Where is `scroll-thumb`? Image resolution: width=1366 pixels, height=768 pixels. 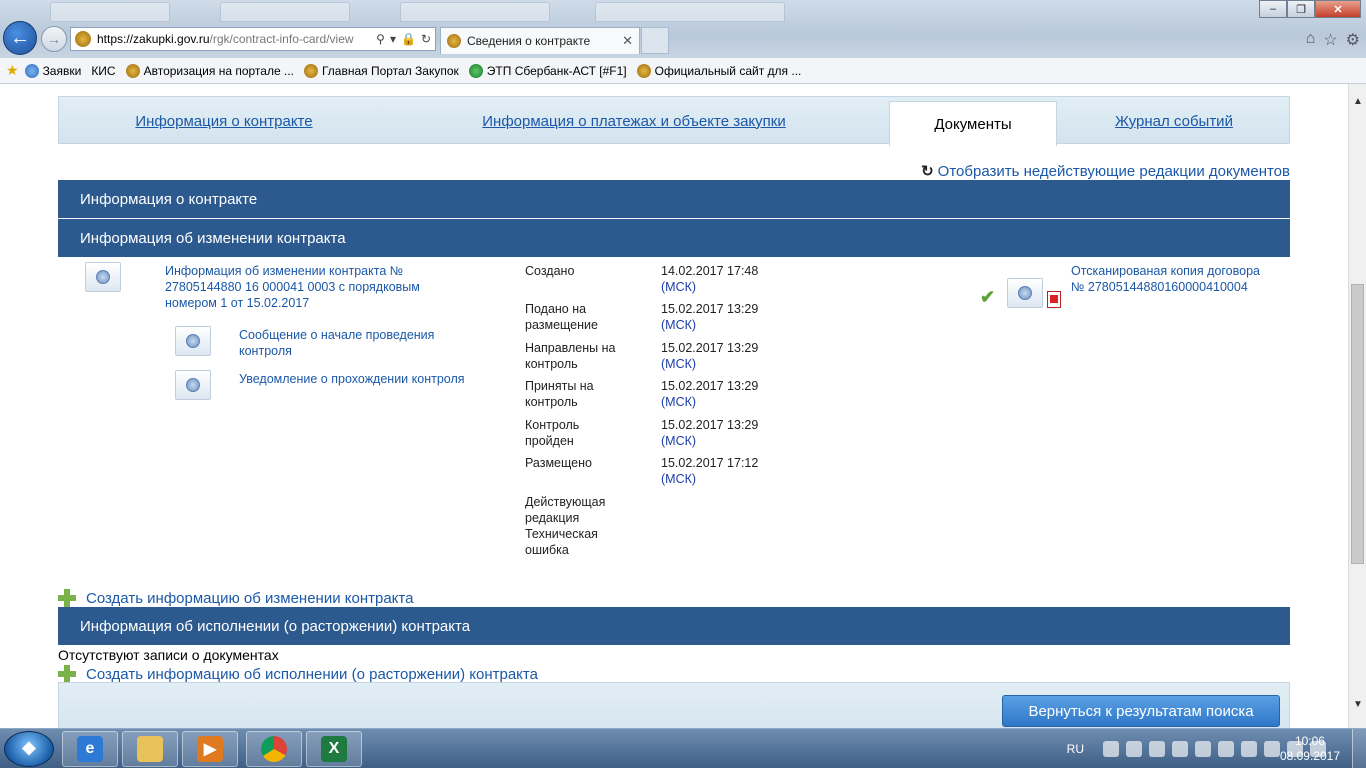 scroll-thumb is located at coordinates (1357, 424).